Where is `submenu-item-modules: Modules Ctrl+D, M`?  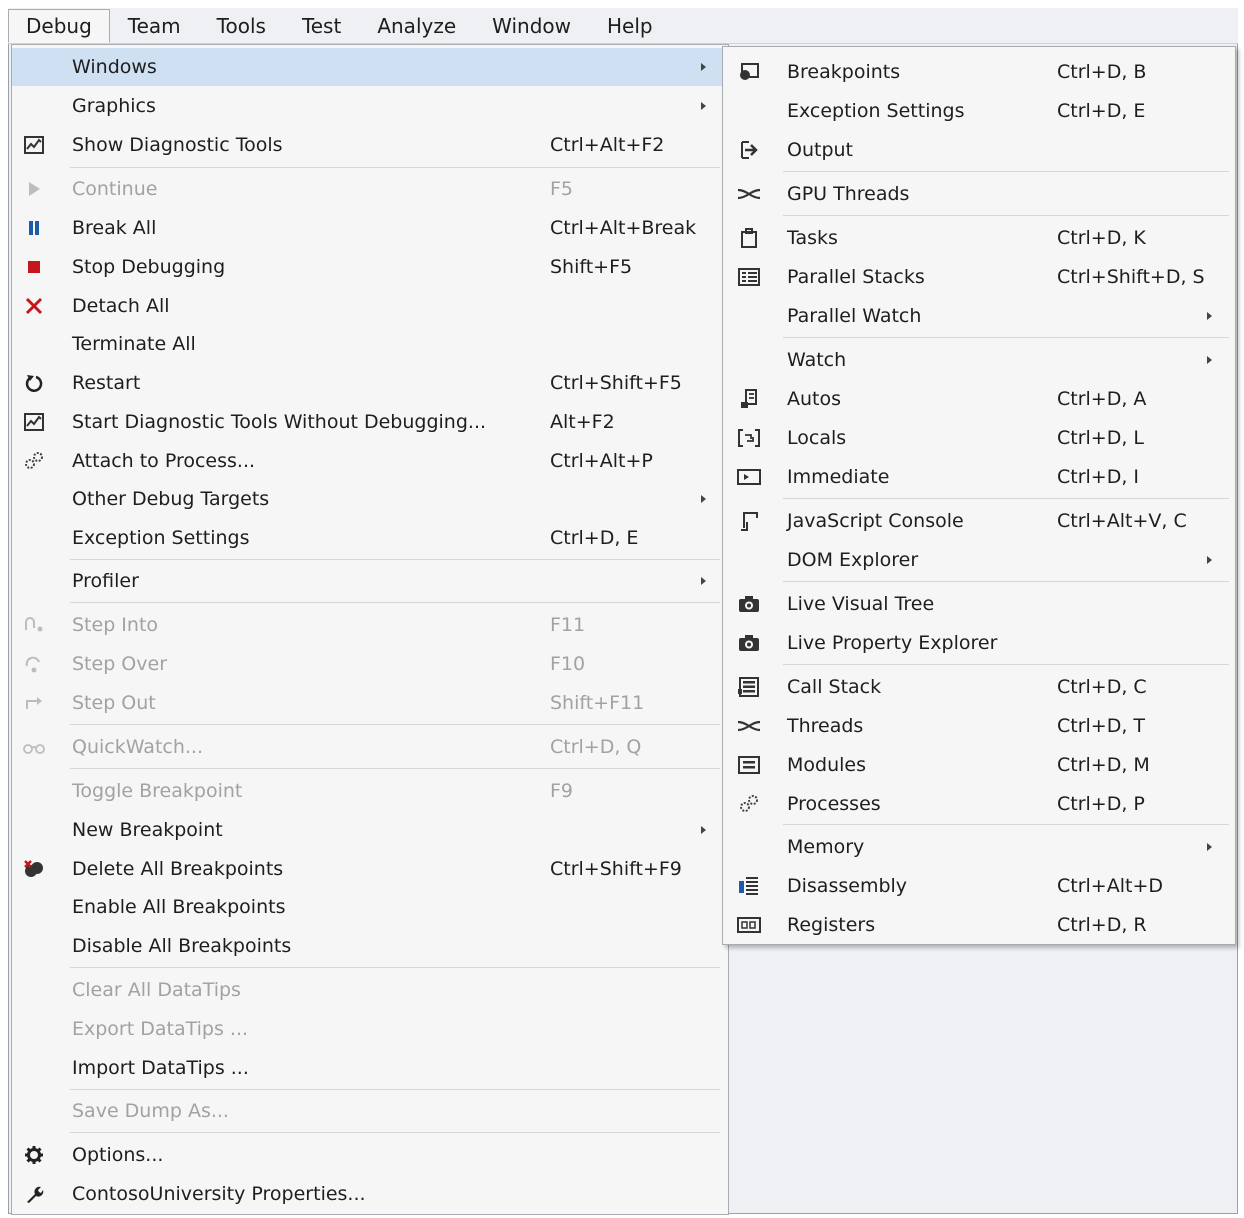 submenu-item-modules: Modules Ctrl+D, M is located at coordinates (979, 765).